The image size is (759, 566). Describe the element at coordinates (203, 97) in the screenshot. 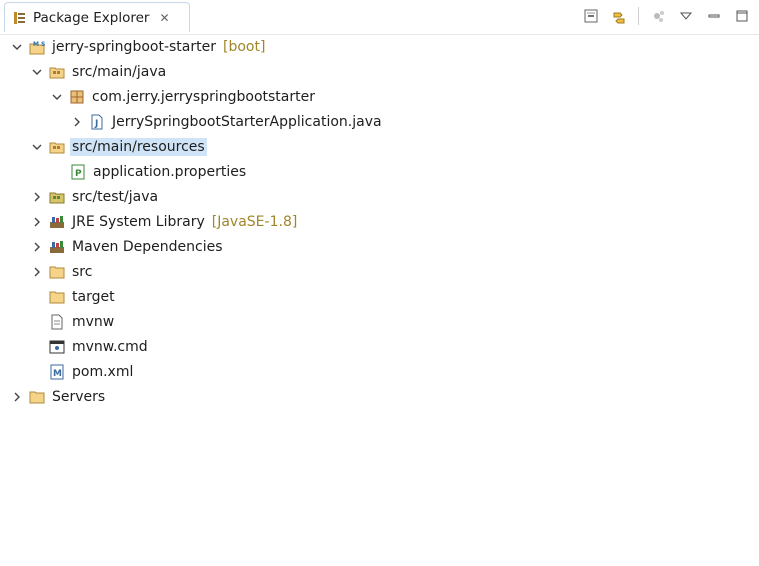

I see `tree-item-label: com.jerry.jerryspringbootstarter` at that location.